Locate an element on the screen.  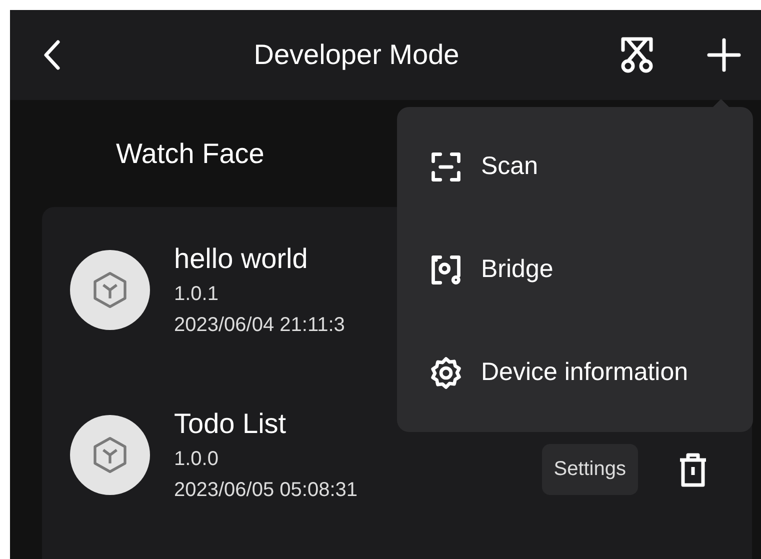
app-version: 1.0.0 is located at coordinates (196, 459).